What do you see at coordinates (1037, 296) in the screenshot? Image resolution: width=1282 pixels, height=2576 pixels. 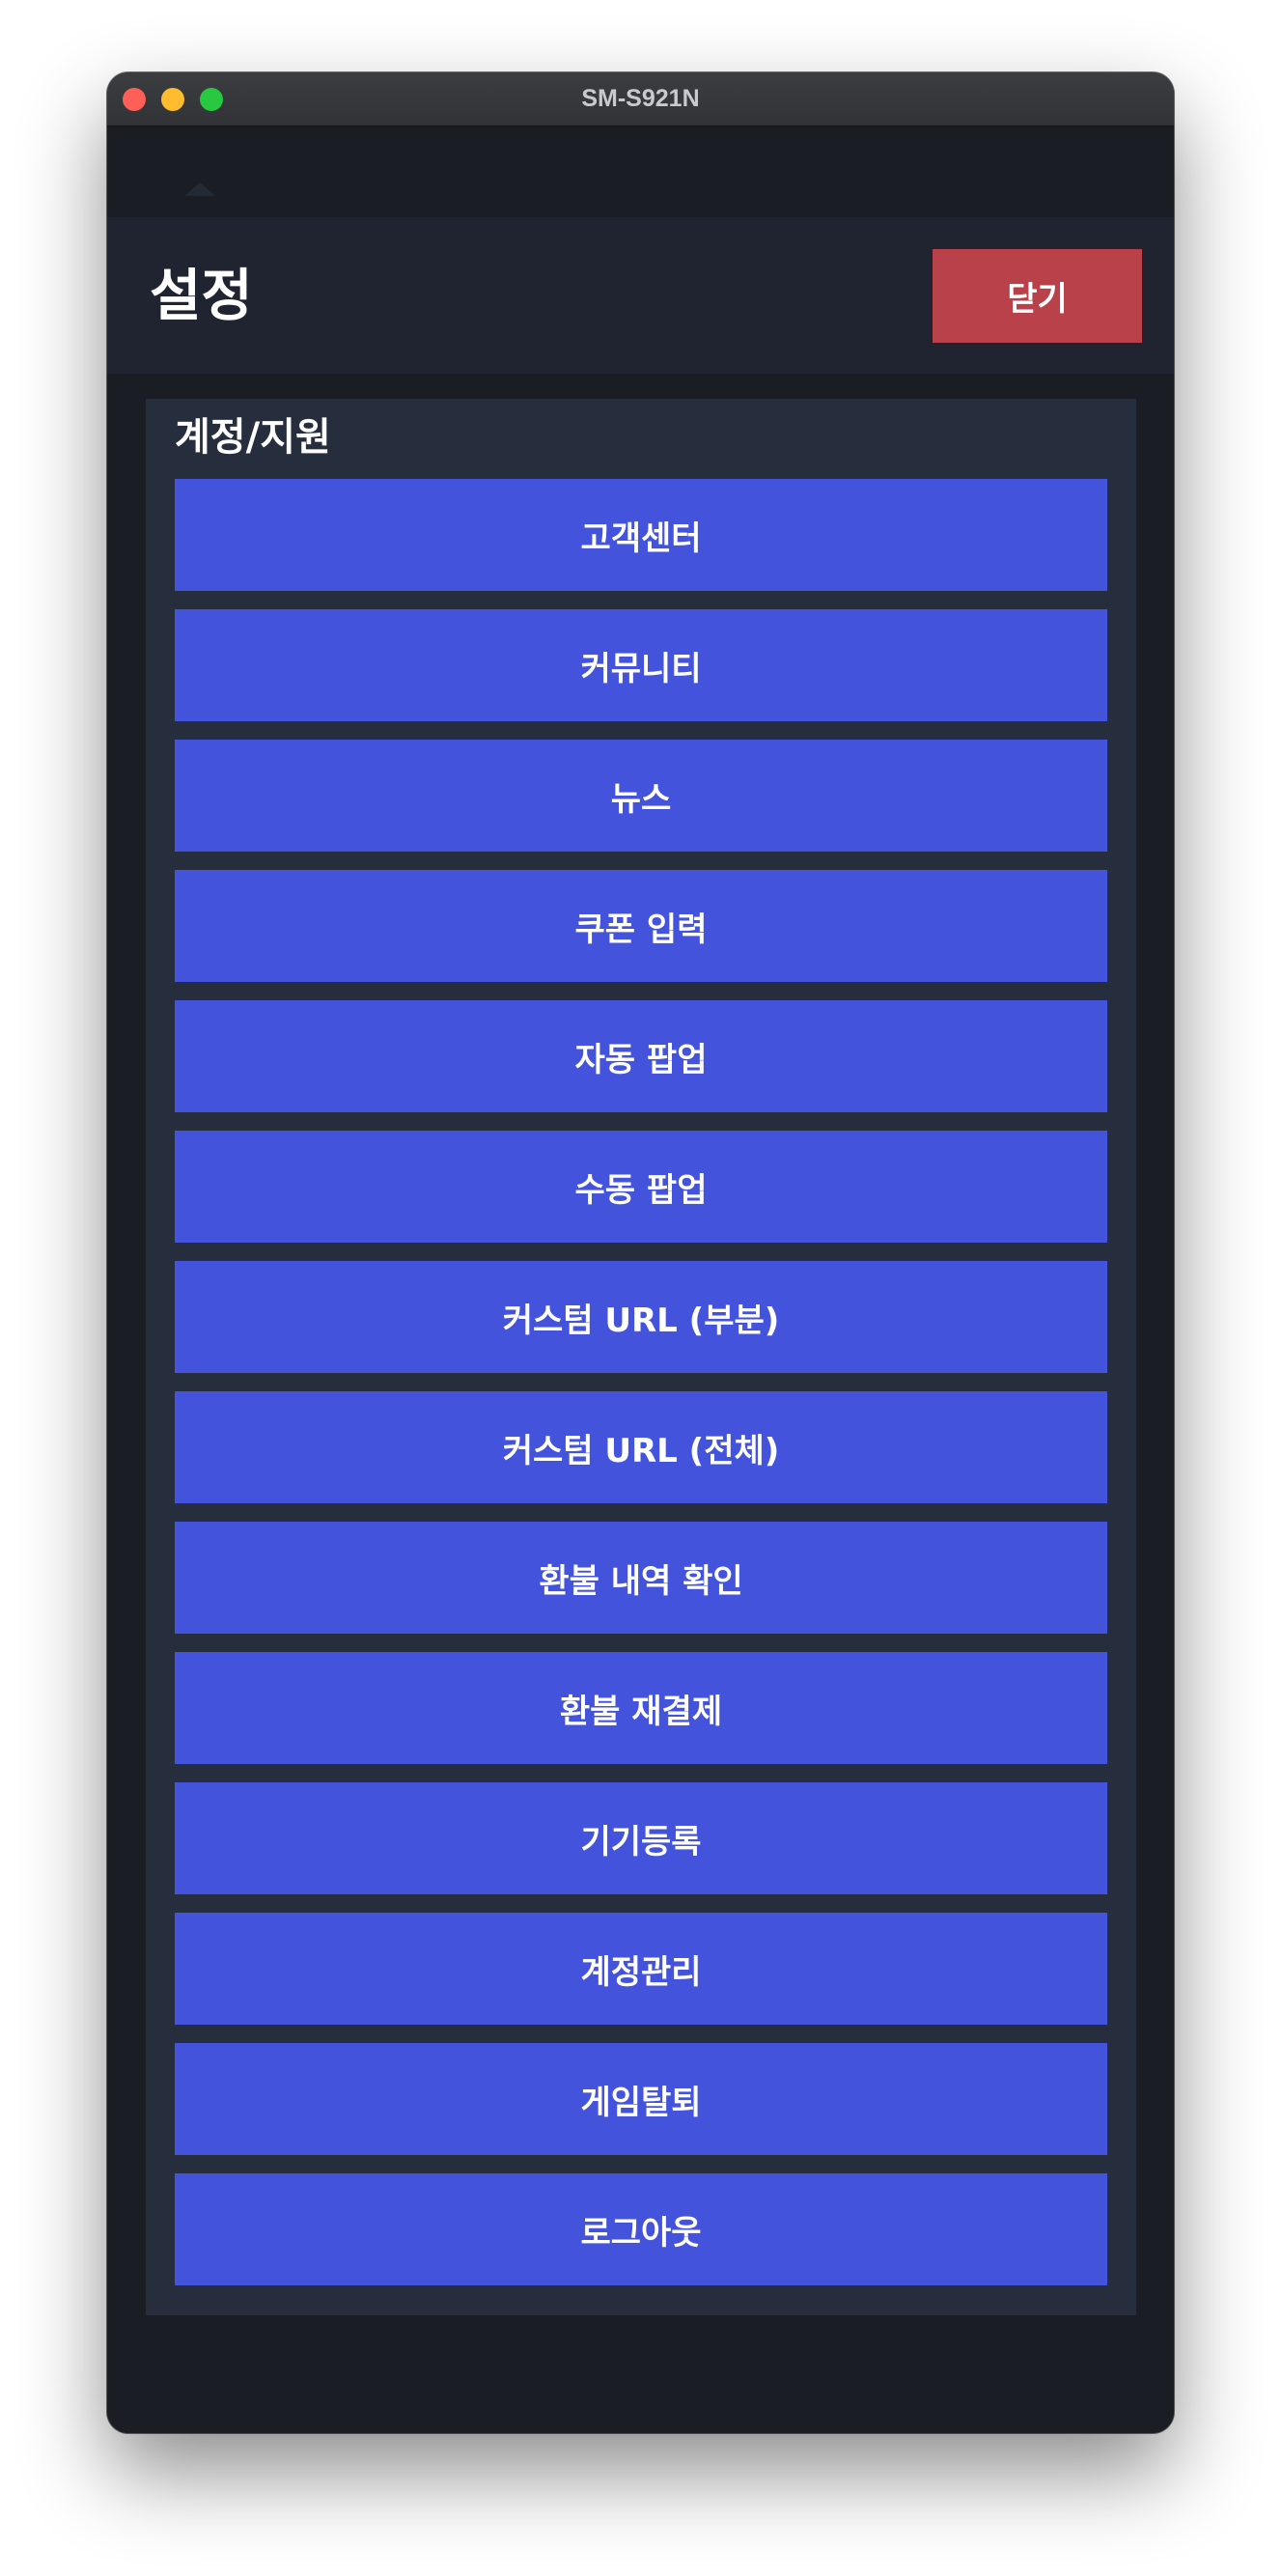 I see `close-button: 닫기` at bounding box center [1037, 296].